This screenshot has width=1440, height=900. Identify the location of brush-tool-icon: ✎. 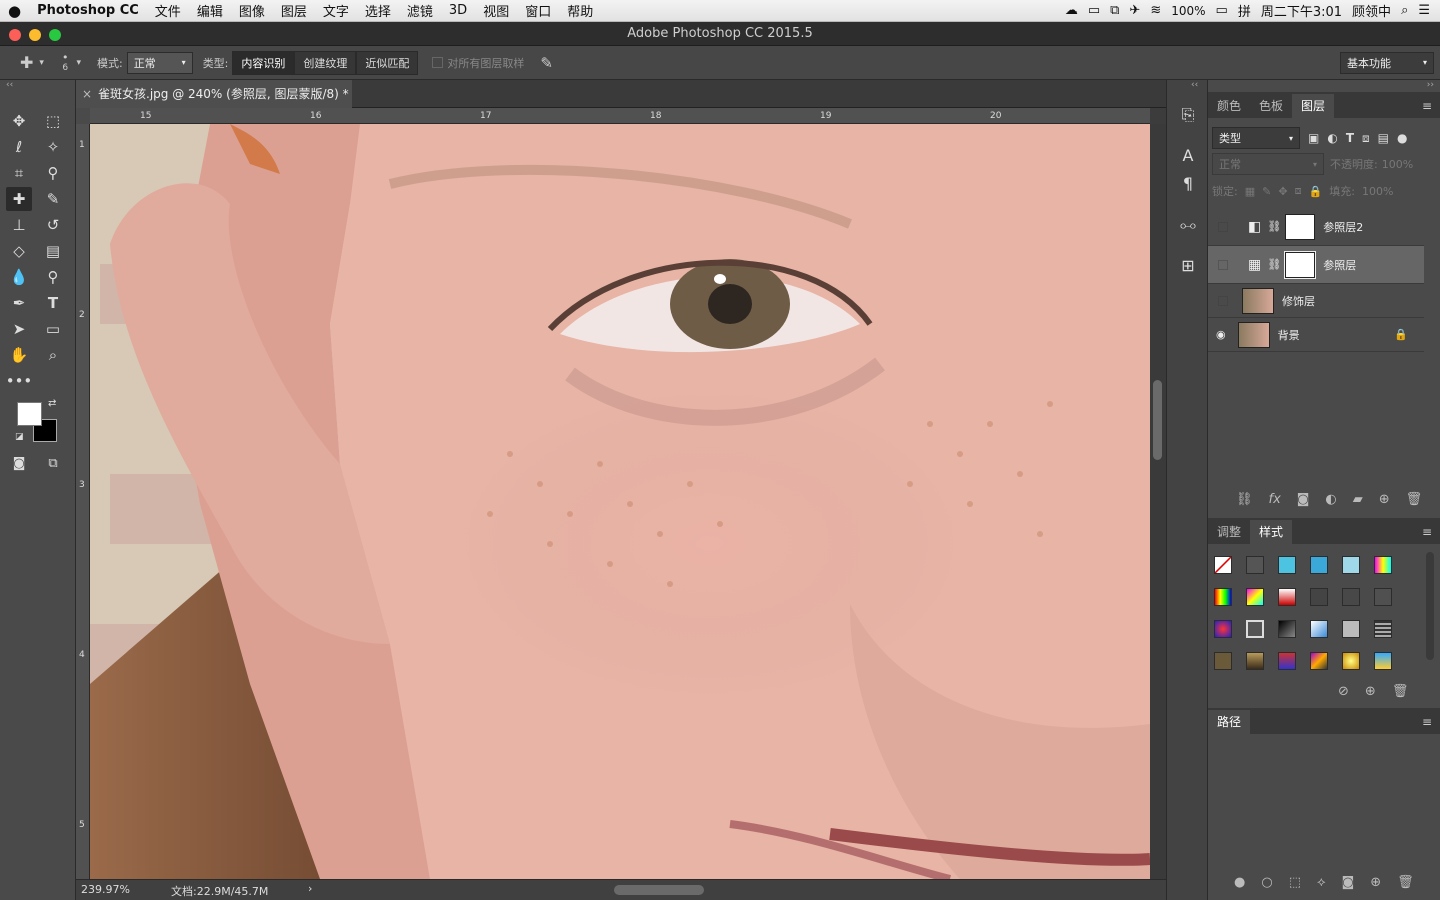
(53, 199).